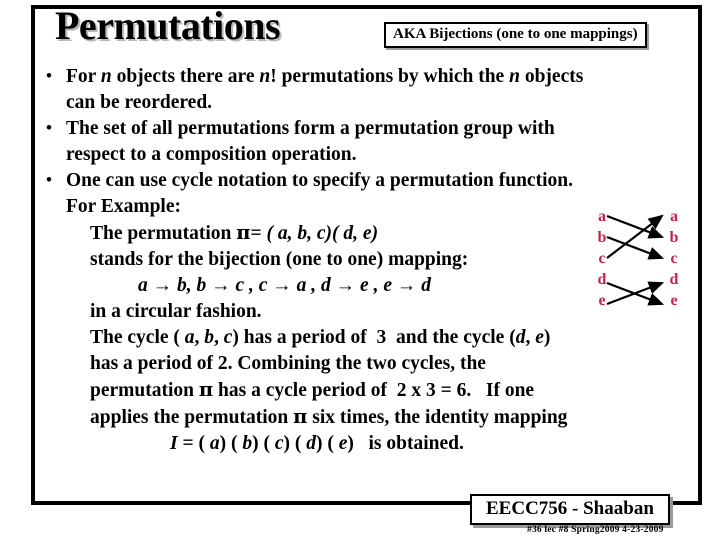  Describe the element at coordinates (595, 530) in the screenshot. I see `footer-meta-text: #36 lec #8 Spring2009 4-23-2009` at that location.